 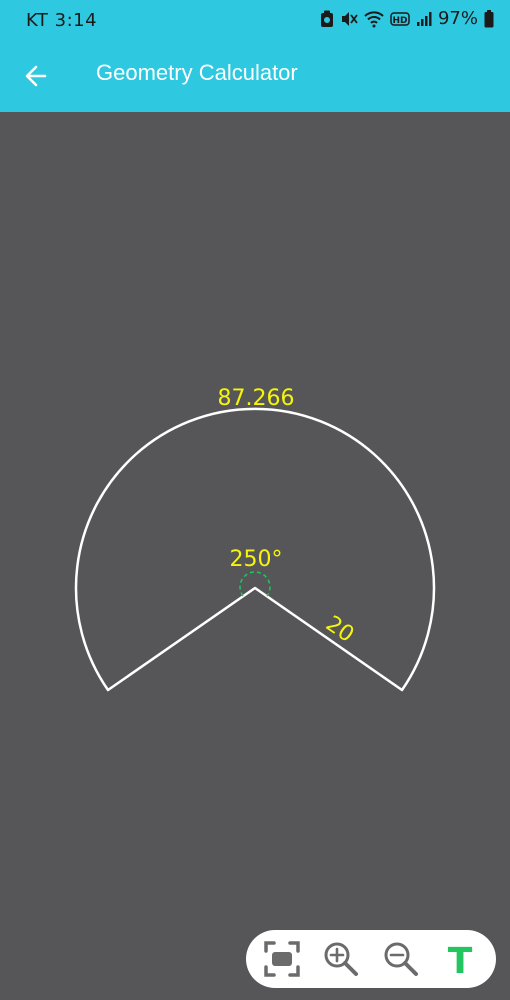 I want to click on battery-icon, so click(x=489, y=18).